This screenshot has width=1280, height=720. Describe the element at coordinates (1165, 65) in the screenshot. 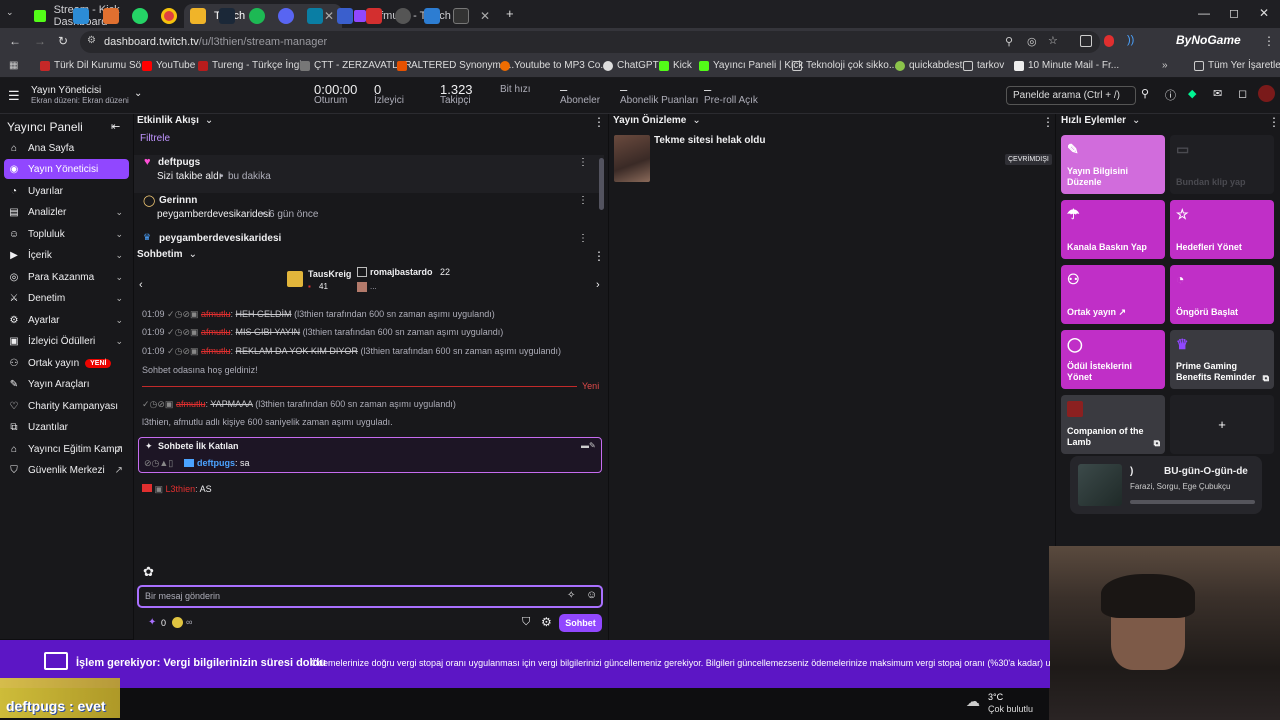

I see `more-bookmarks-icon: »` at that location.